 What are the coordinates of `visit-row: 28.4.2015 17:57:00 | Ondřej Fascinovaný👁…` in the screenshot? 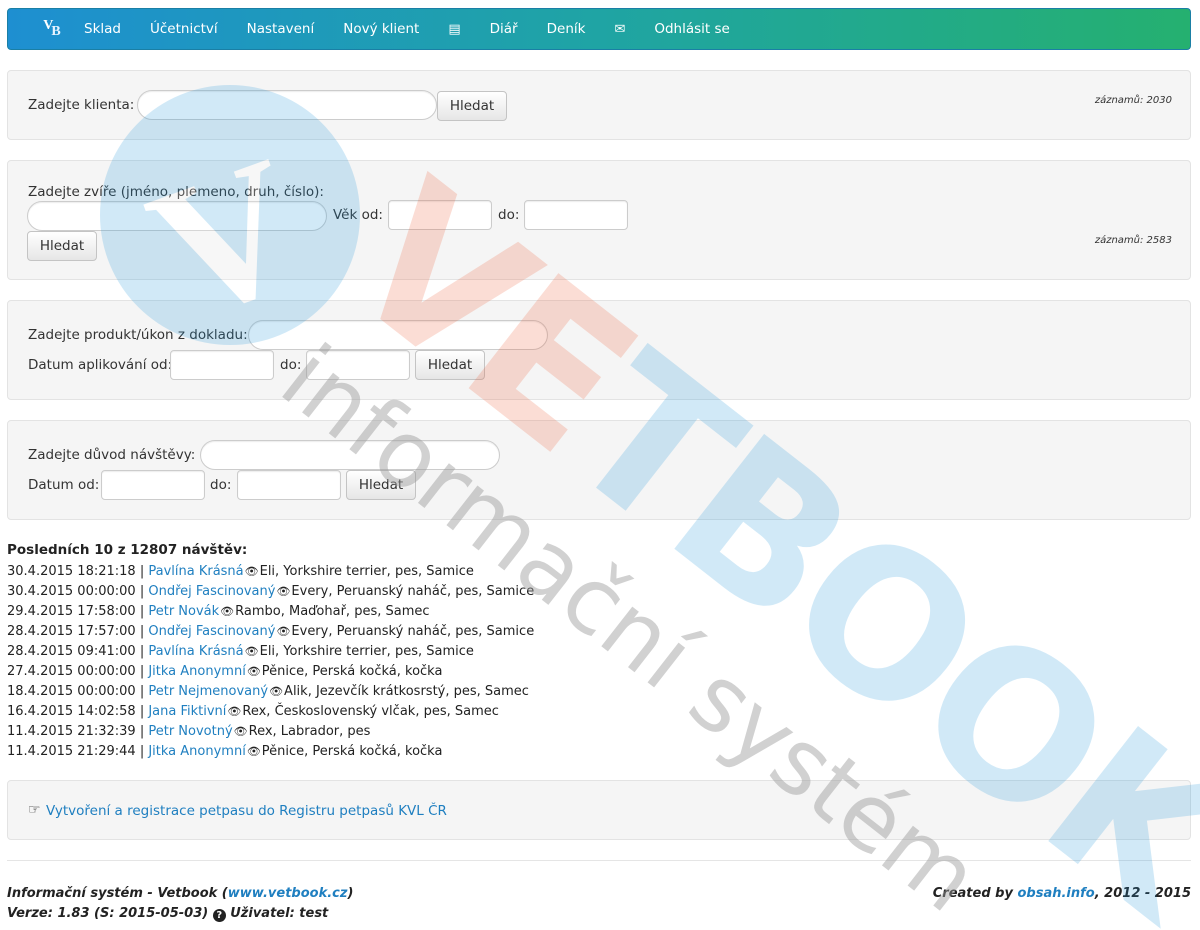 It's located at (270, 632).